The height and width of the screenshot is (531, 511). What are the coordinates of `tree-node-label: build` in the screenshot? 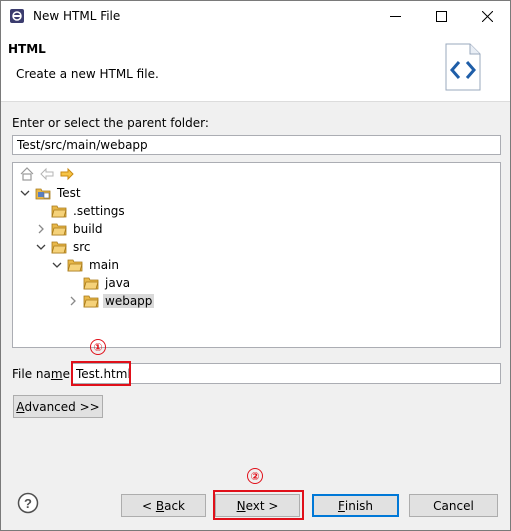 It's located at (88, 229).